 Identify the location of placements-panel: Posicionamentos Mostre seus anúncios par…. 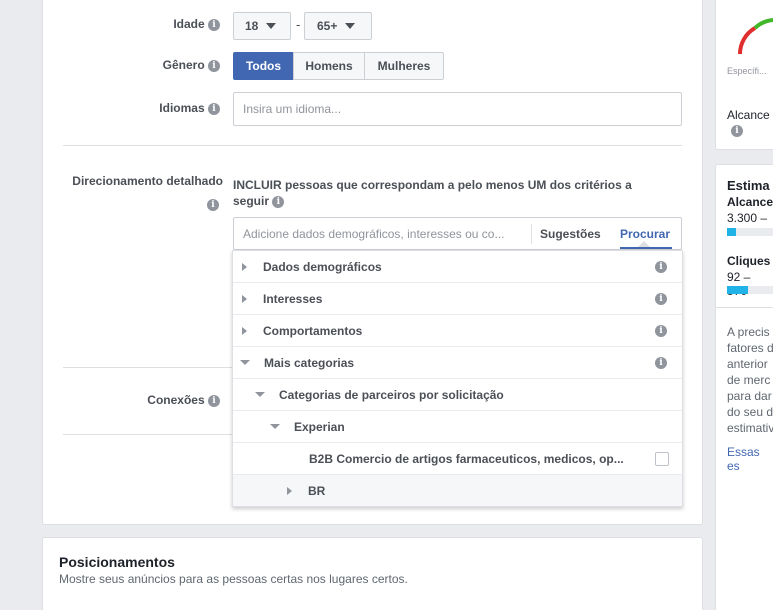
(372, 573).